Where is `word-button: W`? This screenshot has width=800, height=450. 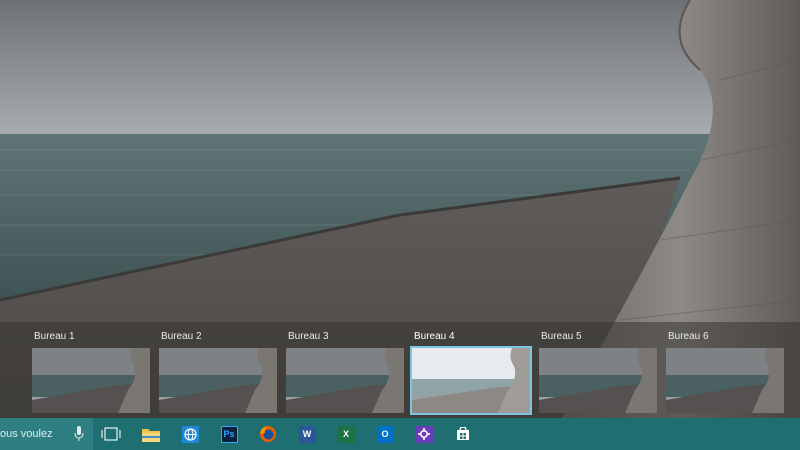
word-button: W is located at coordinates (307, 434).